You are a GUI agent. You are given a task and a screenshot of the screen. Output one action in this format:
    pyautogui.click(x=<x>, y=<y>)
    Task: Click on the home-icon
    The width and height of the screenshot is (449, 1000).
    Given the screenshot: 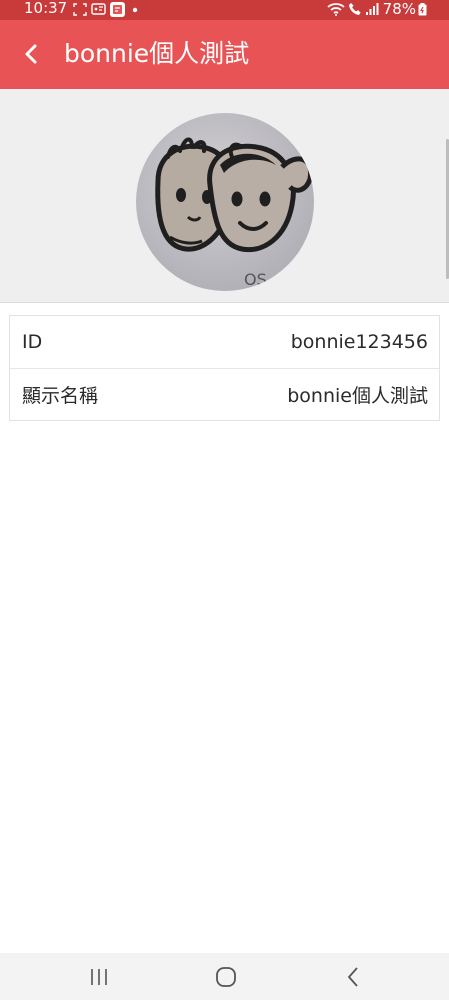 What is the action you would take?
    pyautogui.click(x=226, y=977)
    